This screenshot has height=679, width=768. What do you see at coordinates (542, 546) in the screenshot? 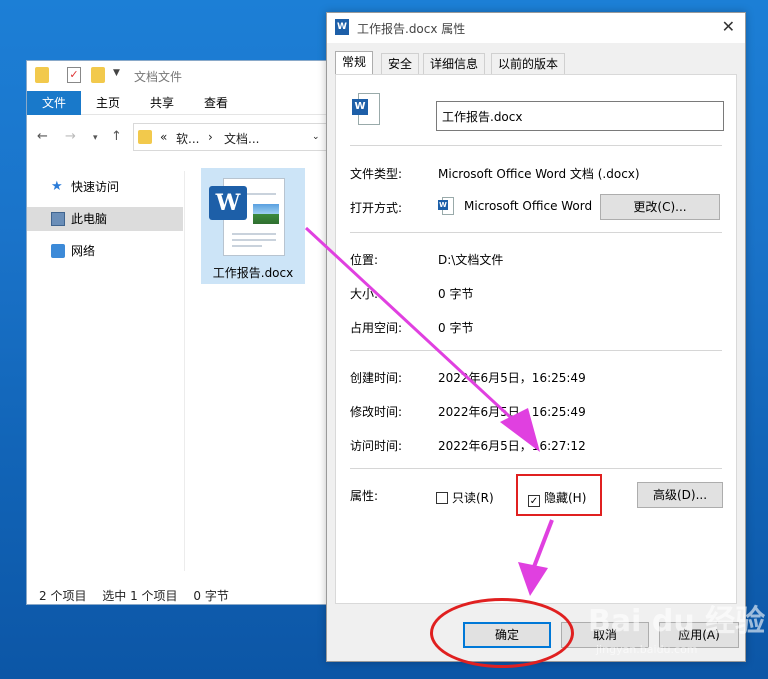
I see `arrow-to-ok` at bounding box center [542, 546].